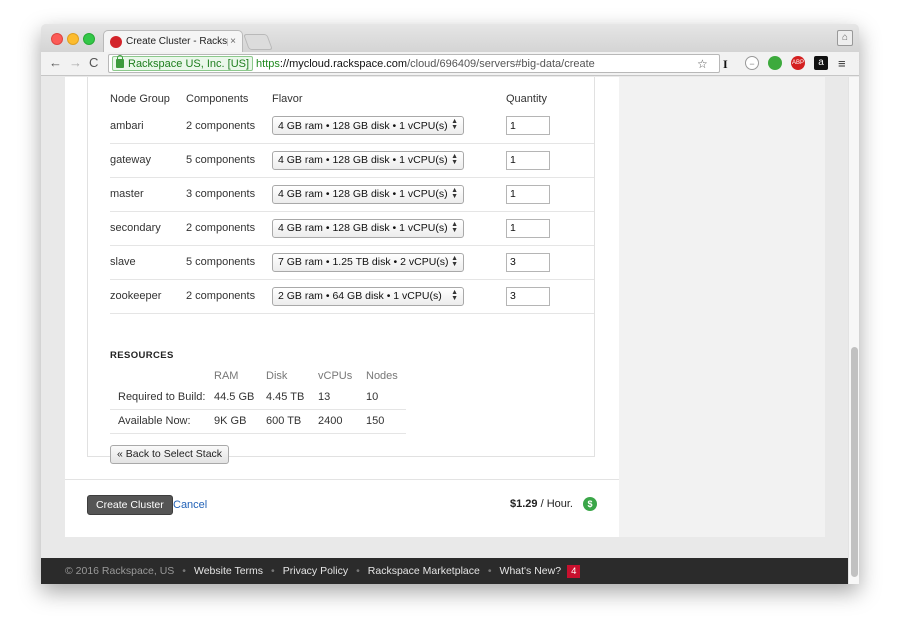 This screenshot has width=900, height=644. Describe the element at coordinates (845, 38) in the screenshot. I see `profile-icon: ⌂` at that location.